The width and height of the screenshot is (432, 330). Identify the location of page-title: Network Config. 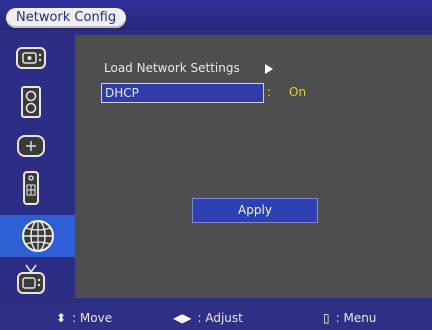
(66, 18).